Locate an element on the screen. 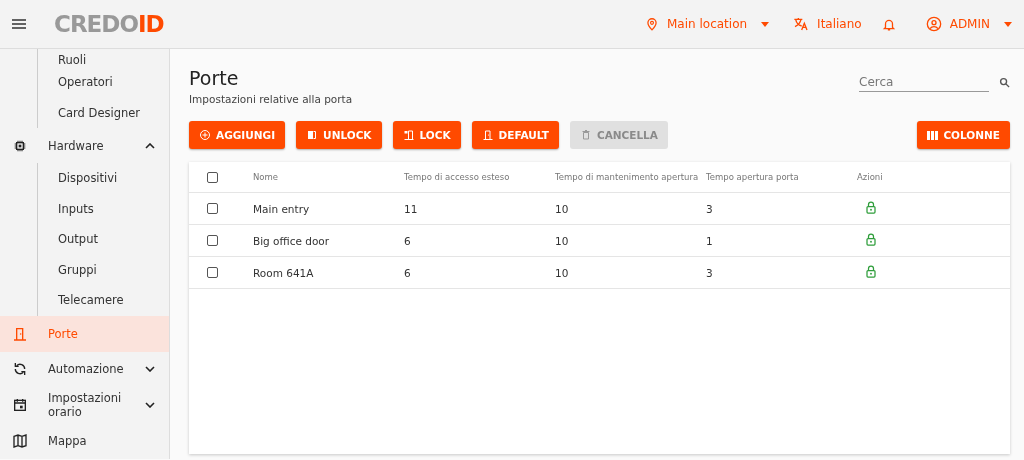 The width and height of the screenshot is (1024, 460). sidebar-group: Hardware is located at coordinates (86, 145).